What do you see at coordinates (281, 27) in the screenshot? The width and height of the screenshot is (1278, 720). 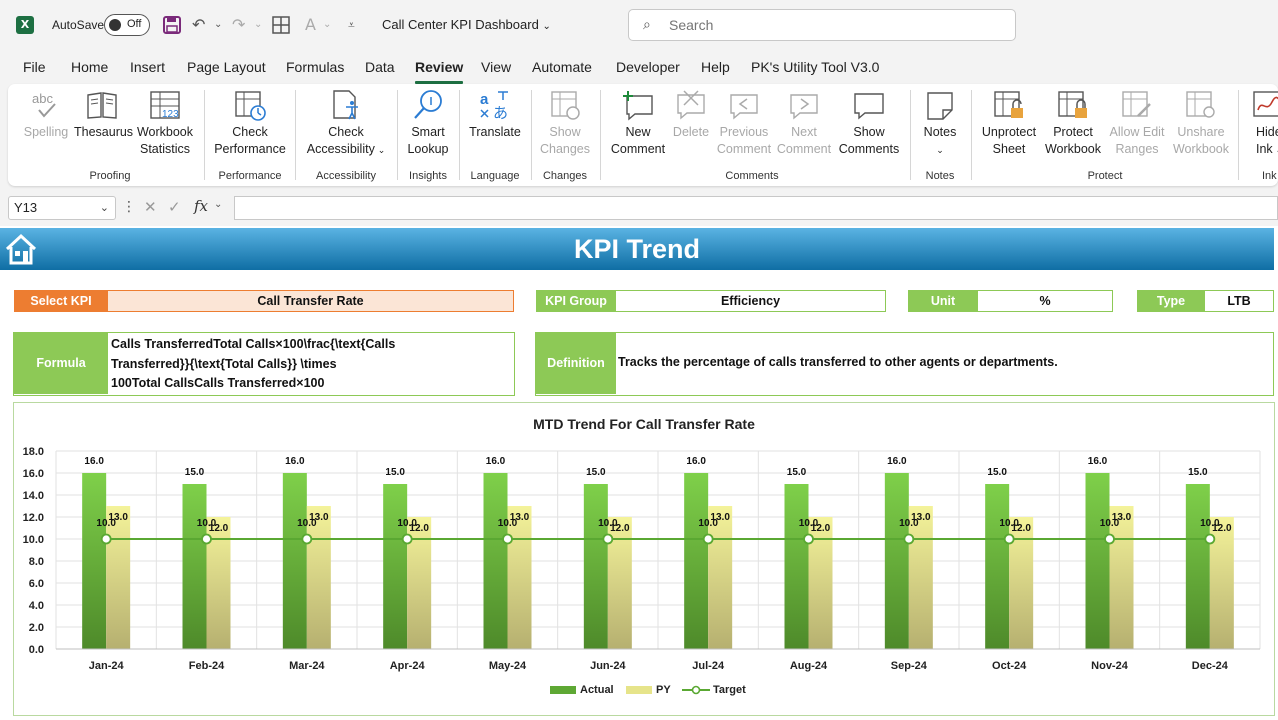 I see `borders-icon` at bounding box center [281, 27].